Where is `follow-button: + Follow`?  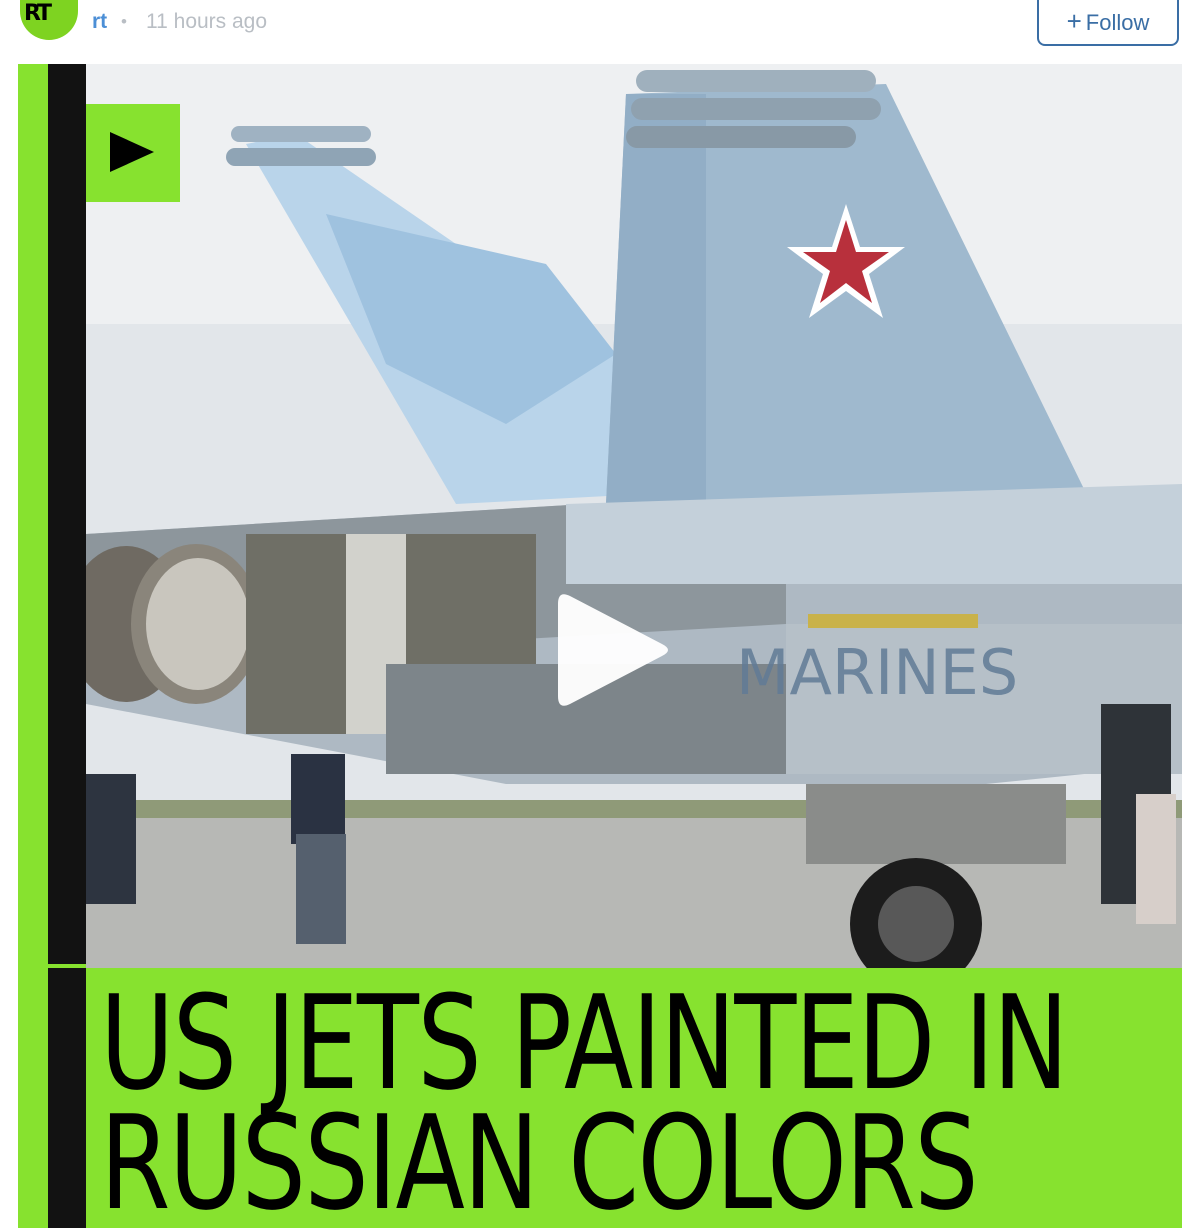 follow-button: + Follow is located at coordinates (1108, 23).